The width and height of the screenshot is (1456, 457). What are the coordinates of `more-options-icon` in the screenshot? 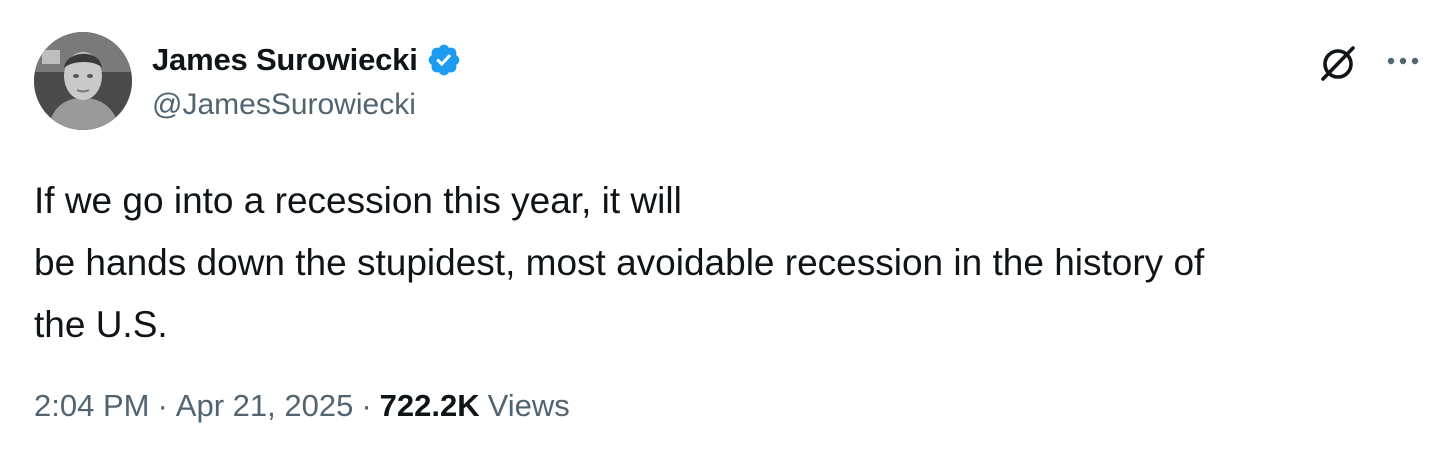 It's located at (1403, 61).